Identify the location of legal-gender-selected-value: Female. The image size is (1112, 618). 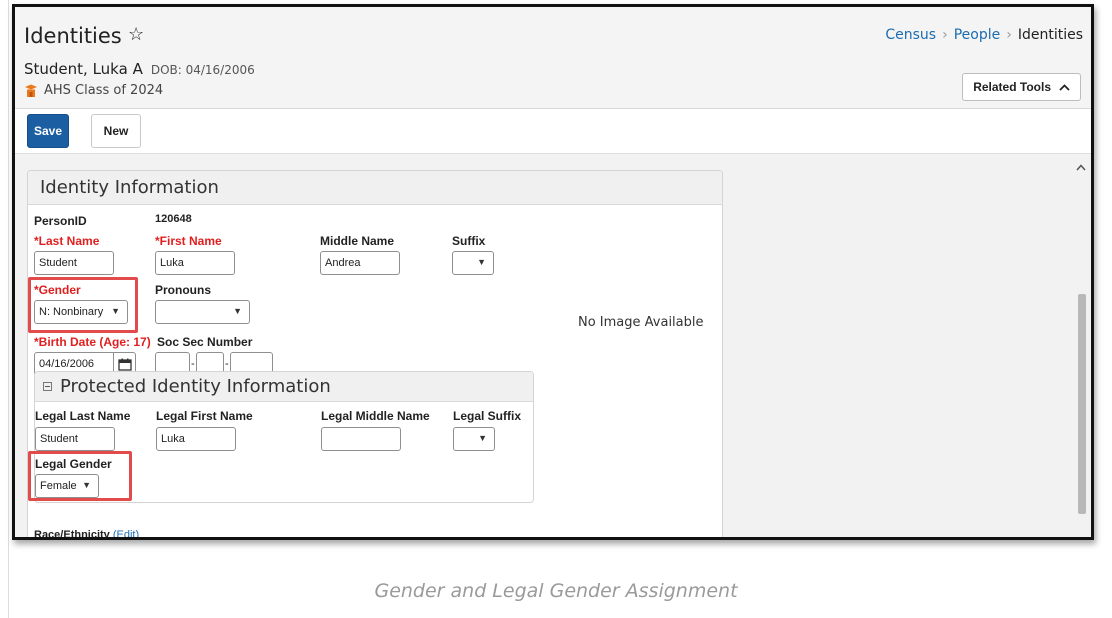
(58, 486).